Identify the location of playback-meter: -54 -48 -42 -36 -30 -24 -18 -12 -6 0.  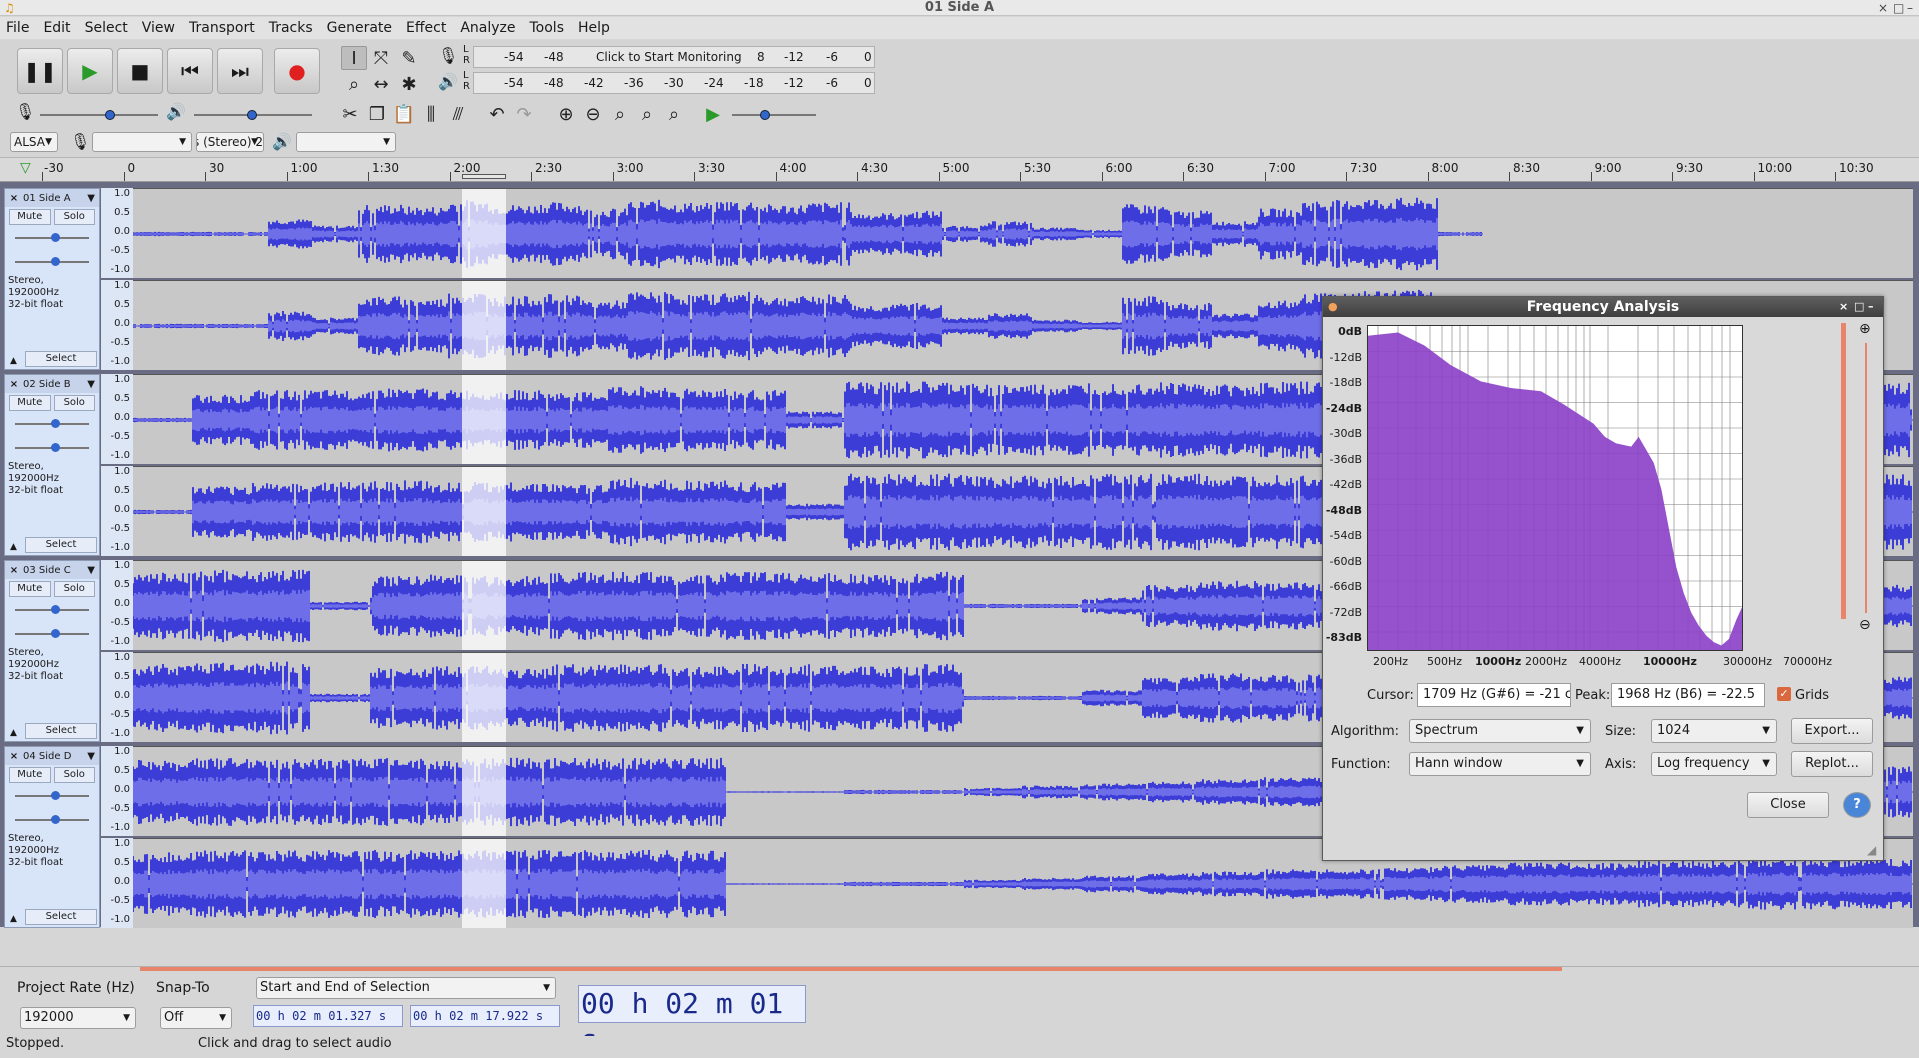
(674, 83).